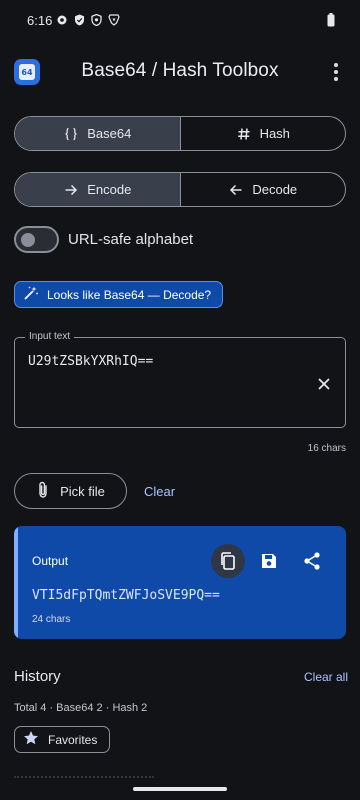 The image size is (360, 800). What do you see at coordinates (129, 294) in the screenshot?
I see `decode-suggestion-label: Looks like Base64 — Decode?` at bounding box center [129, 294].